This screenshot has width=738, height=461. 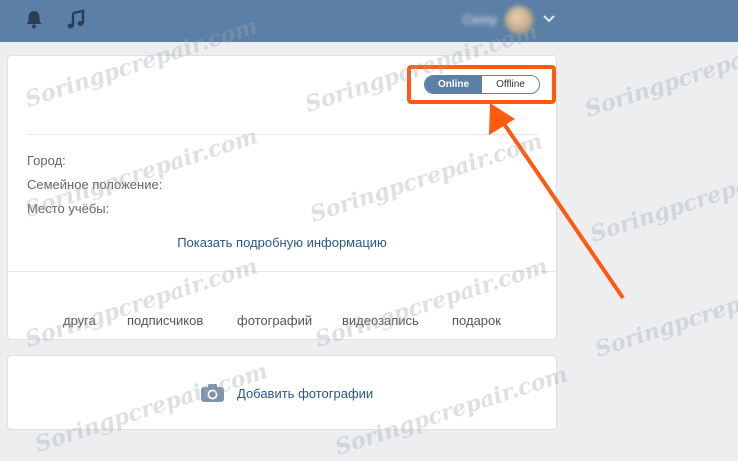 I want to click on top-bar: Сemy, so click(x=369, y=21).